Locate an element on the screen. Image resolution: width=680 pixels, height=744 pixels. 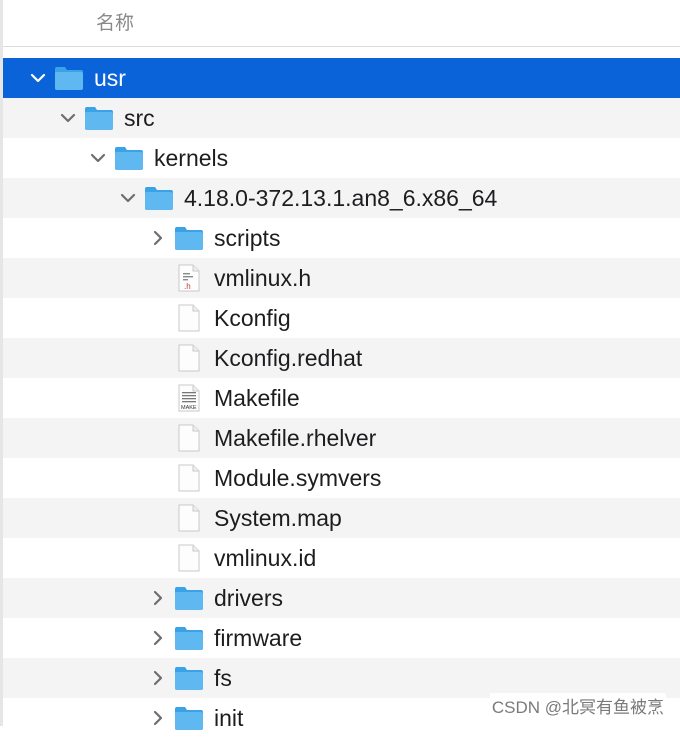
column-header: 名称 is located at coordinates (341, 23).